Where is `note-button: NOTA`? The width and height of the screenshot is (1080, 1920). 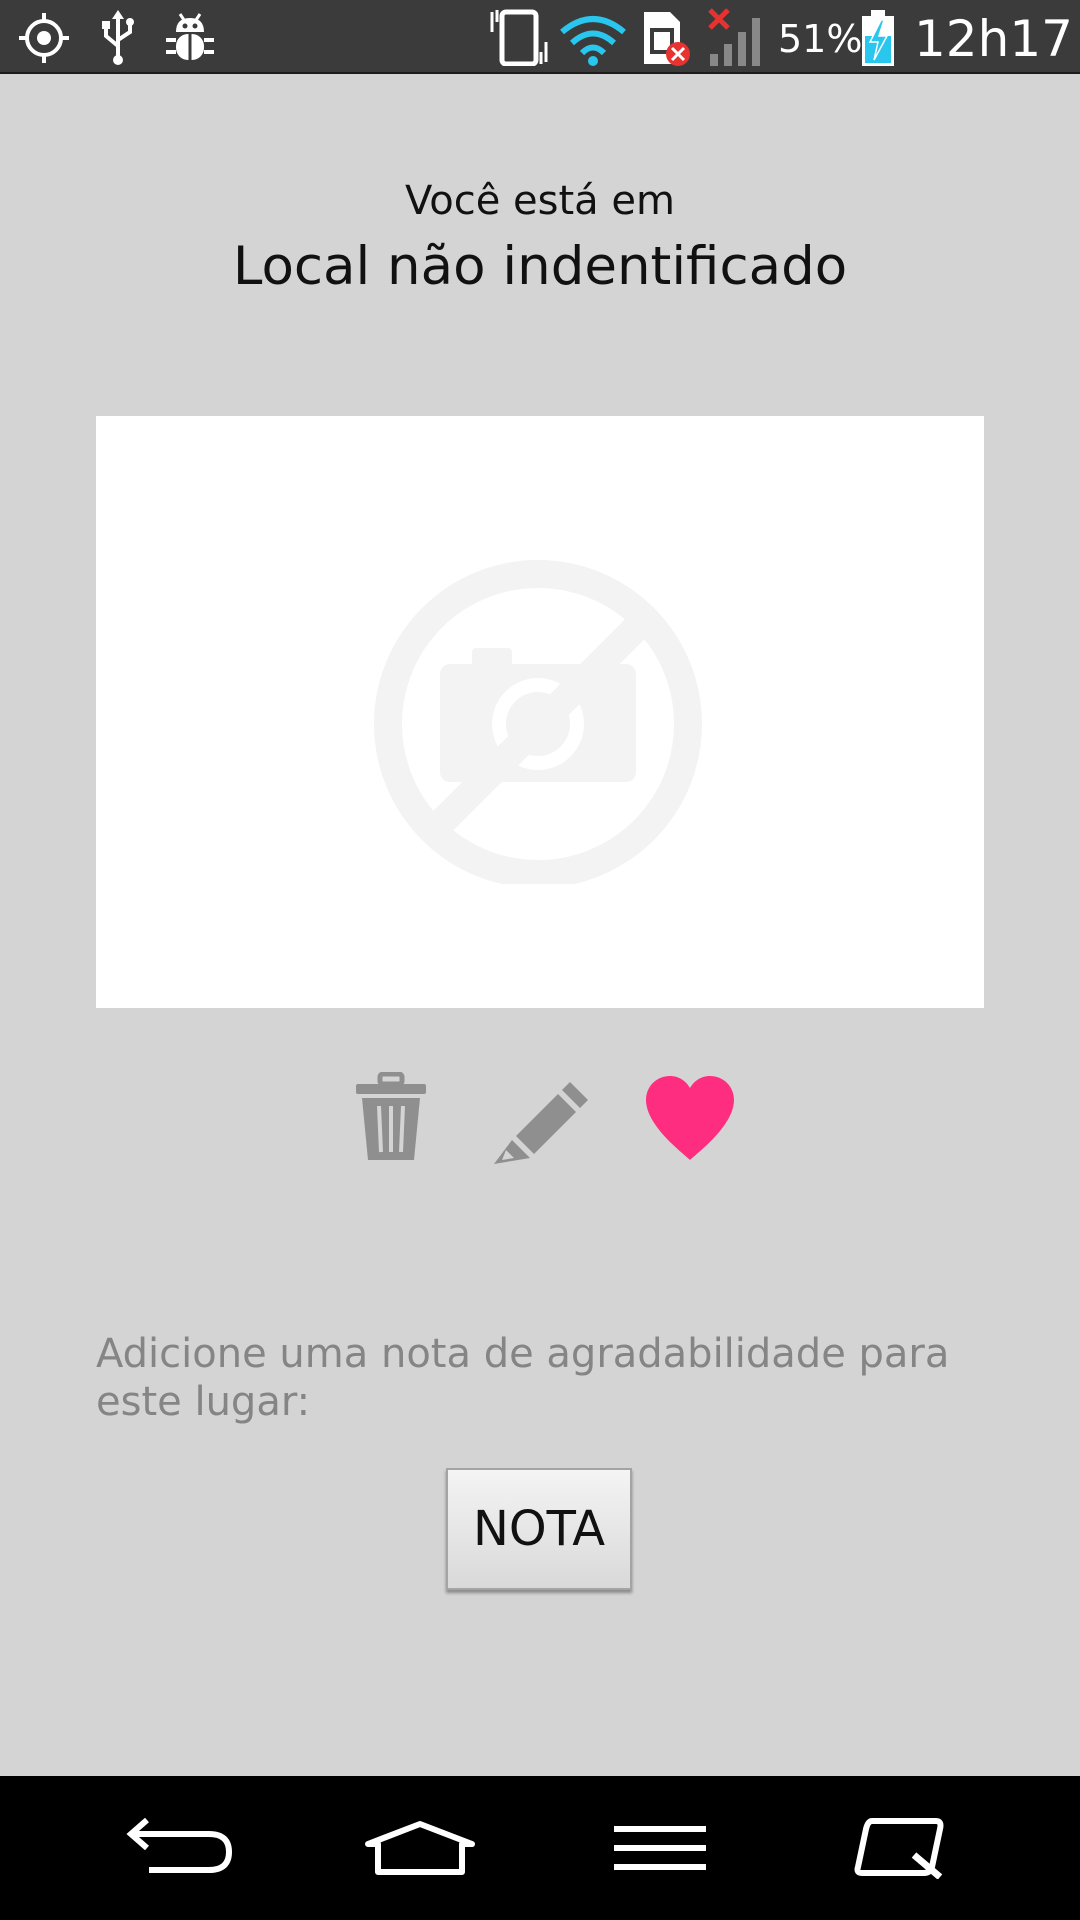
note-button: NOTA is located at coordinates (539, 1529).